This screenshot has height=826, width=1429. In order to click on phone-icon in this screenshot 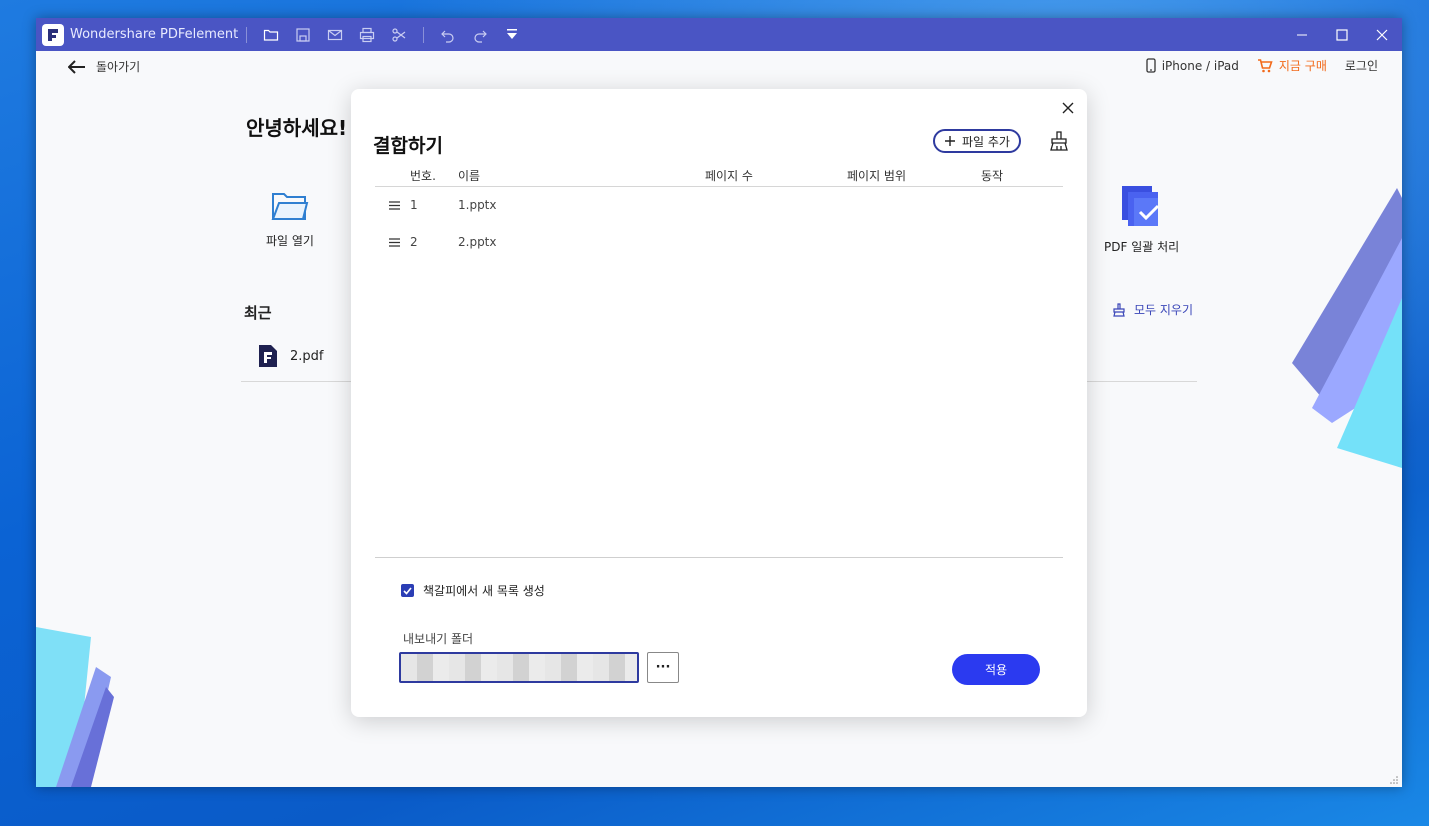, I will do `click(1151, 65)`.